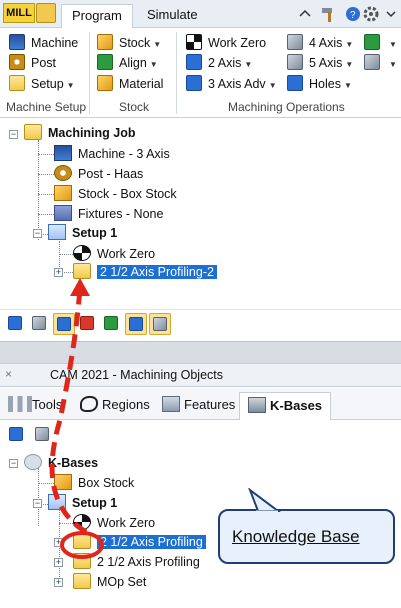  I want to click on toolbar-stock-button, so click(112, 324).